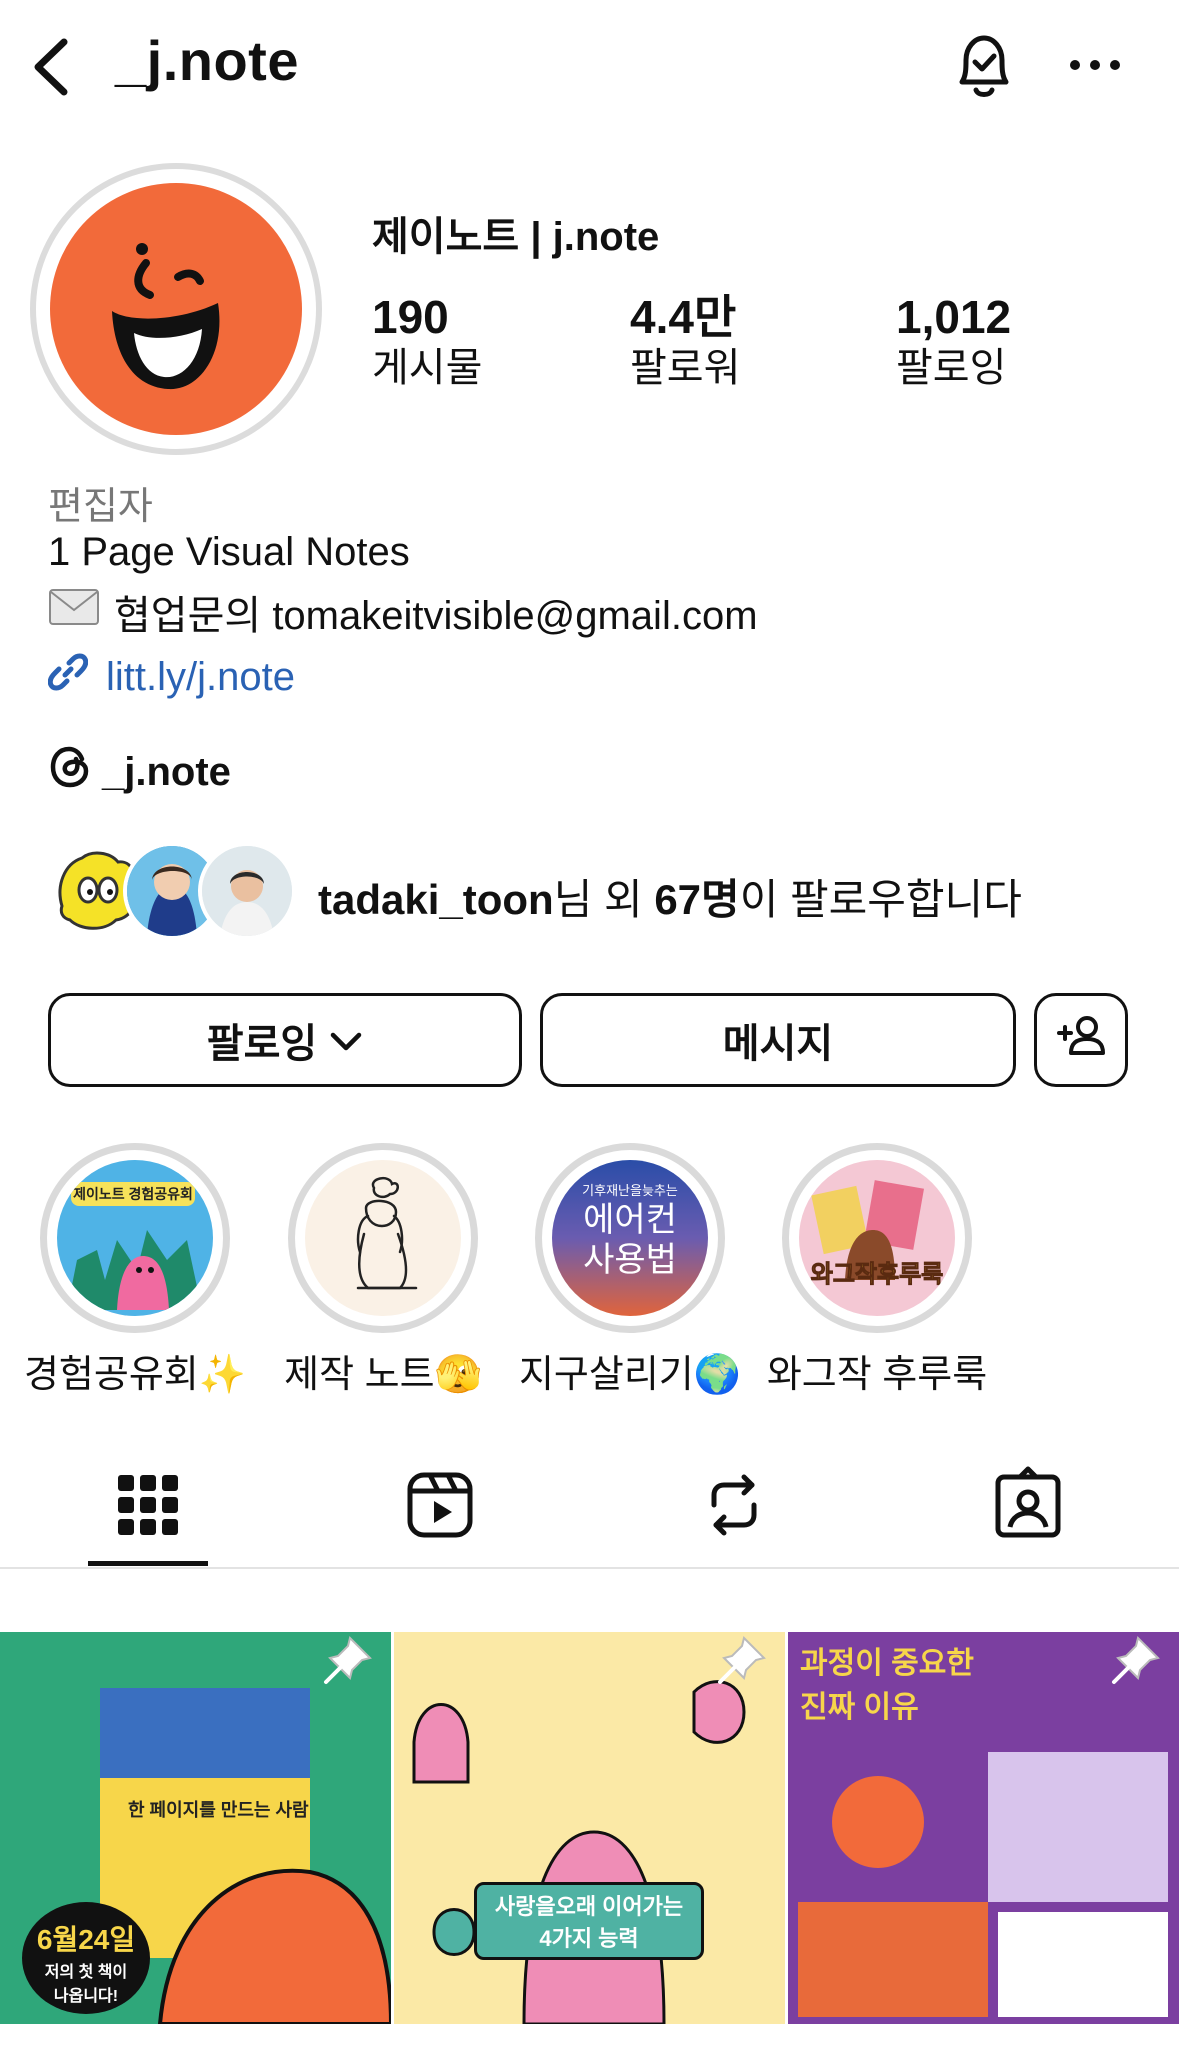 The width and height of the screenshot is (1179, 2059). Describe the element at coordinates (589, 1938) in the screenshot. I see `post-subtitle: 4가지 능력` at that location.